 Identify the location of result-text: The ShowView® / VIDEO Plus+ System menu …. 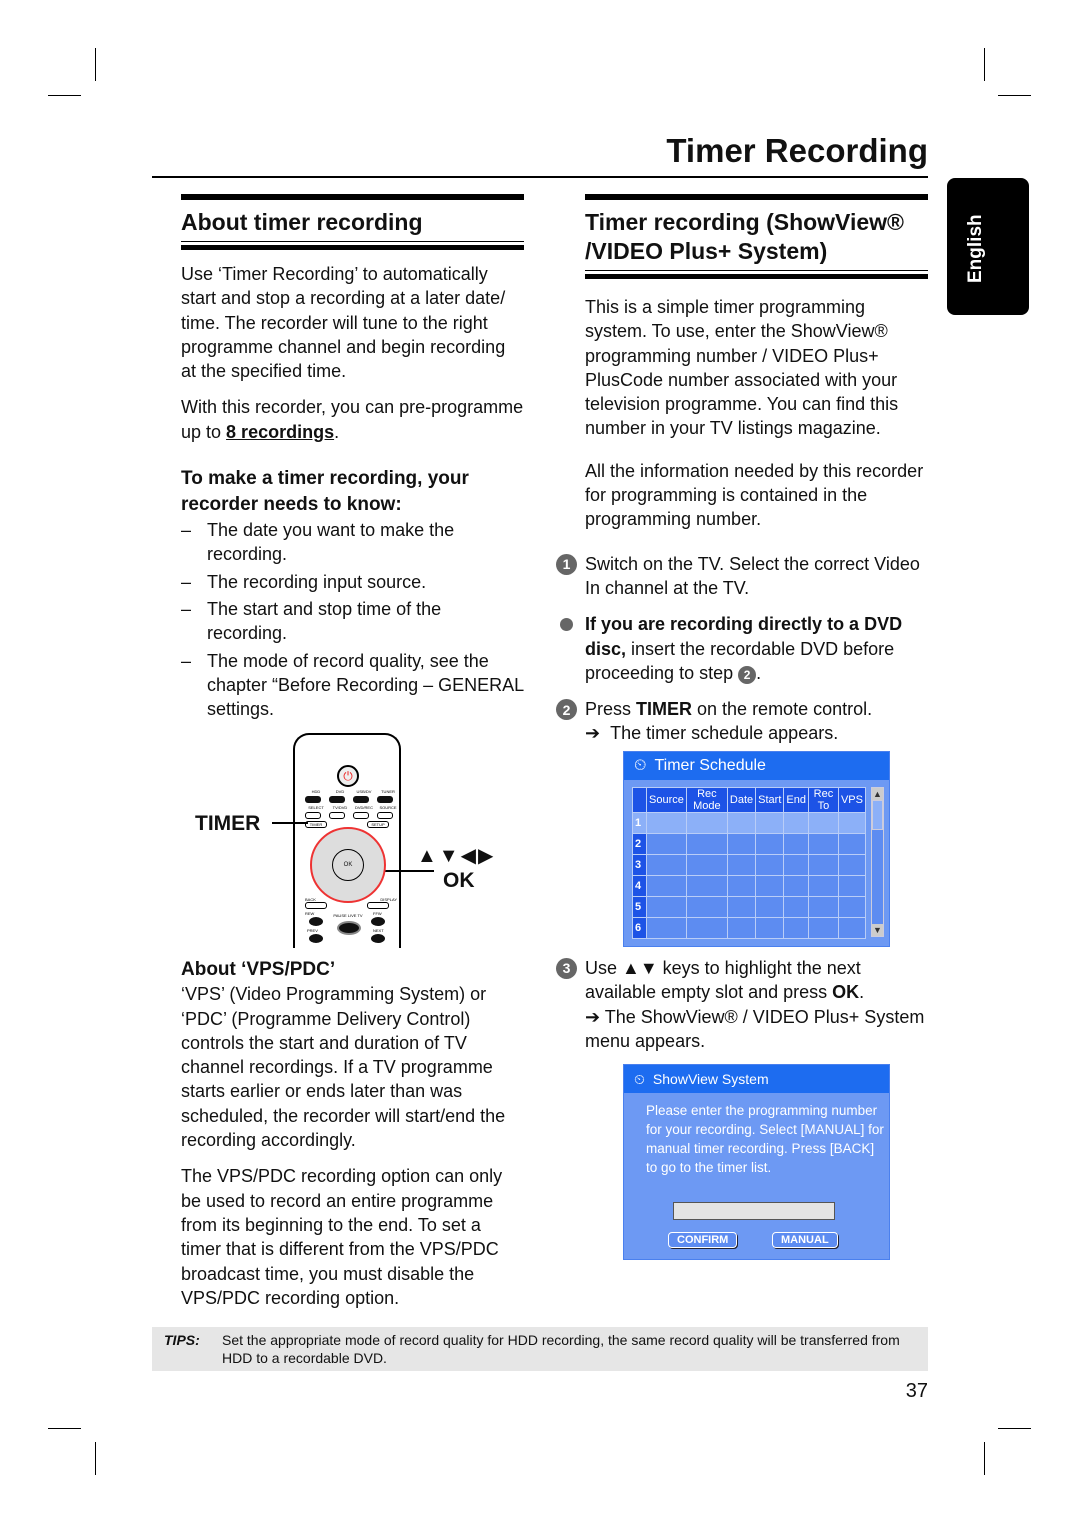
(755, 1028).